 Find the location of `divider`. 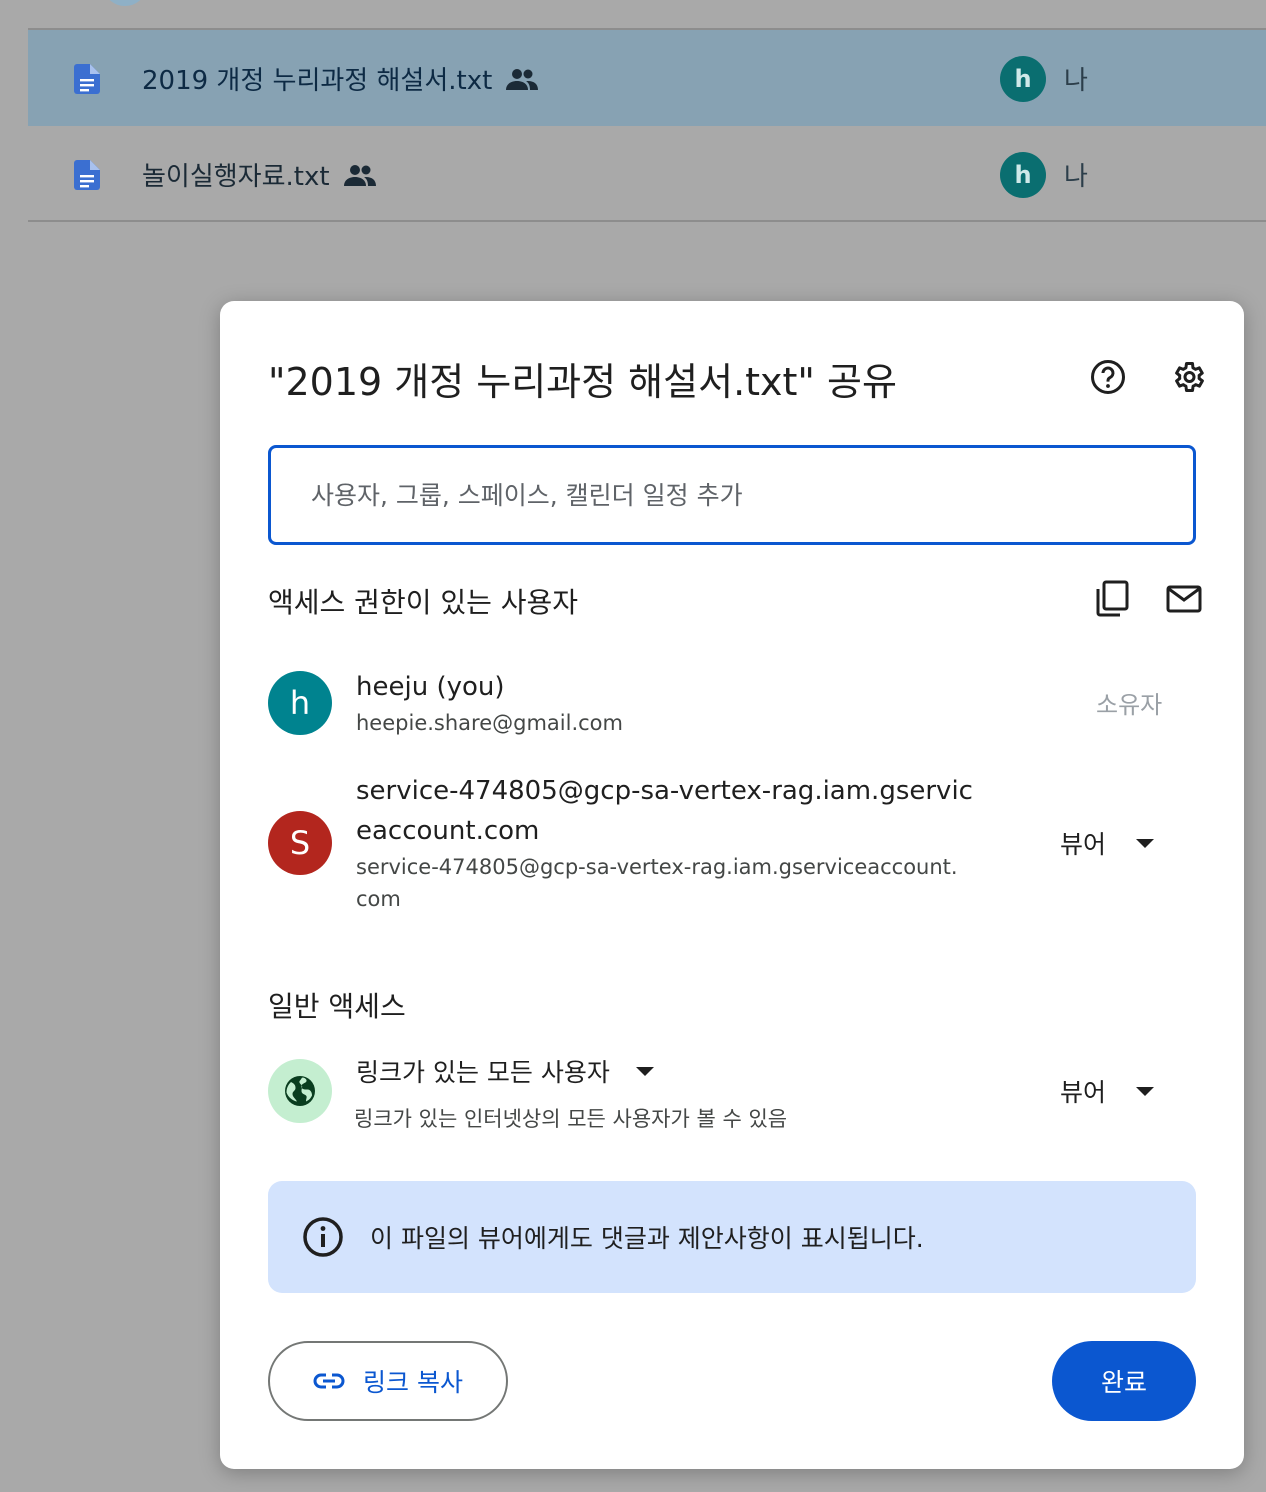

divider is located at coordinates (647, 221).